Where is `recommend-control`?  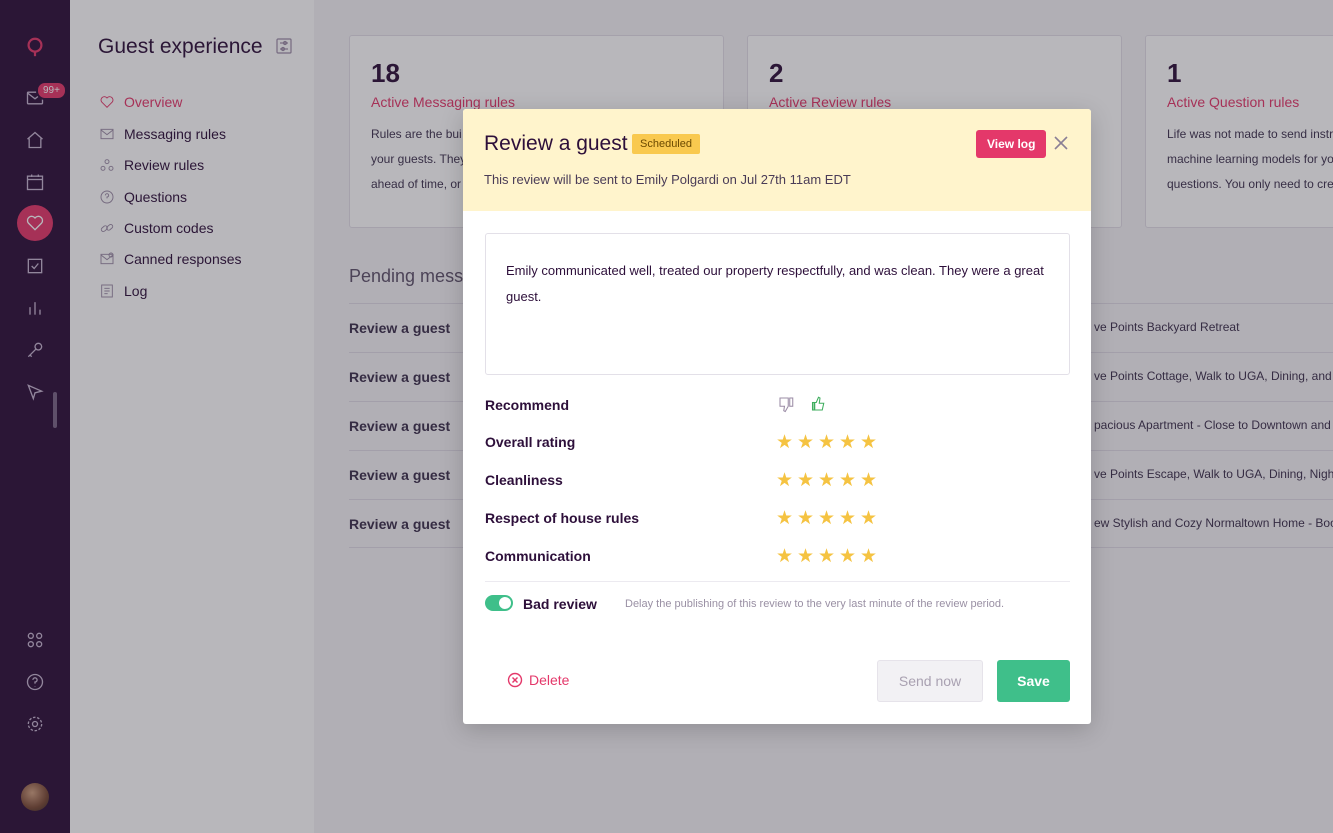 recommend-control is located at coordinates (803, 404).